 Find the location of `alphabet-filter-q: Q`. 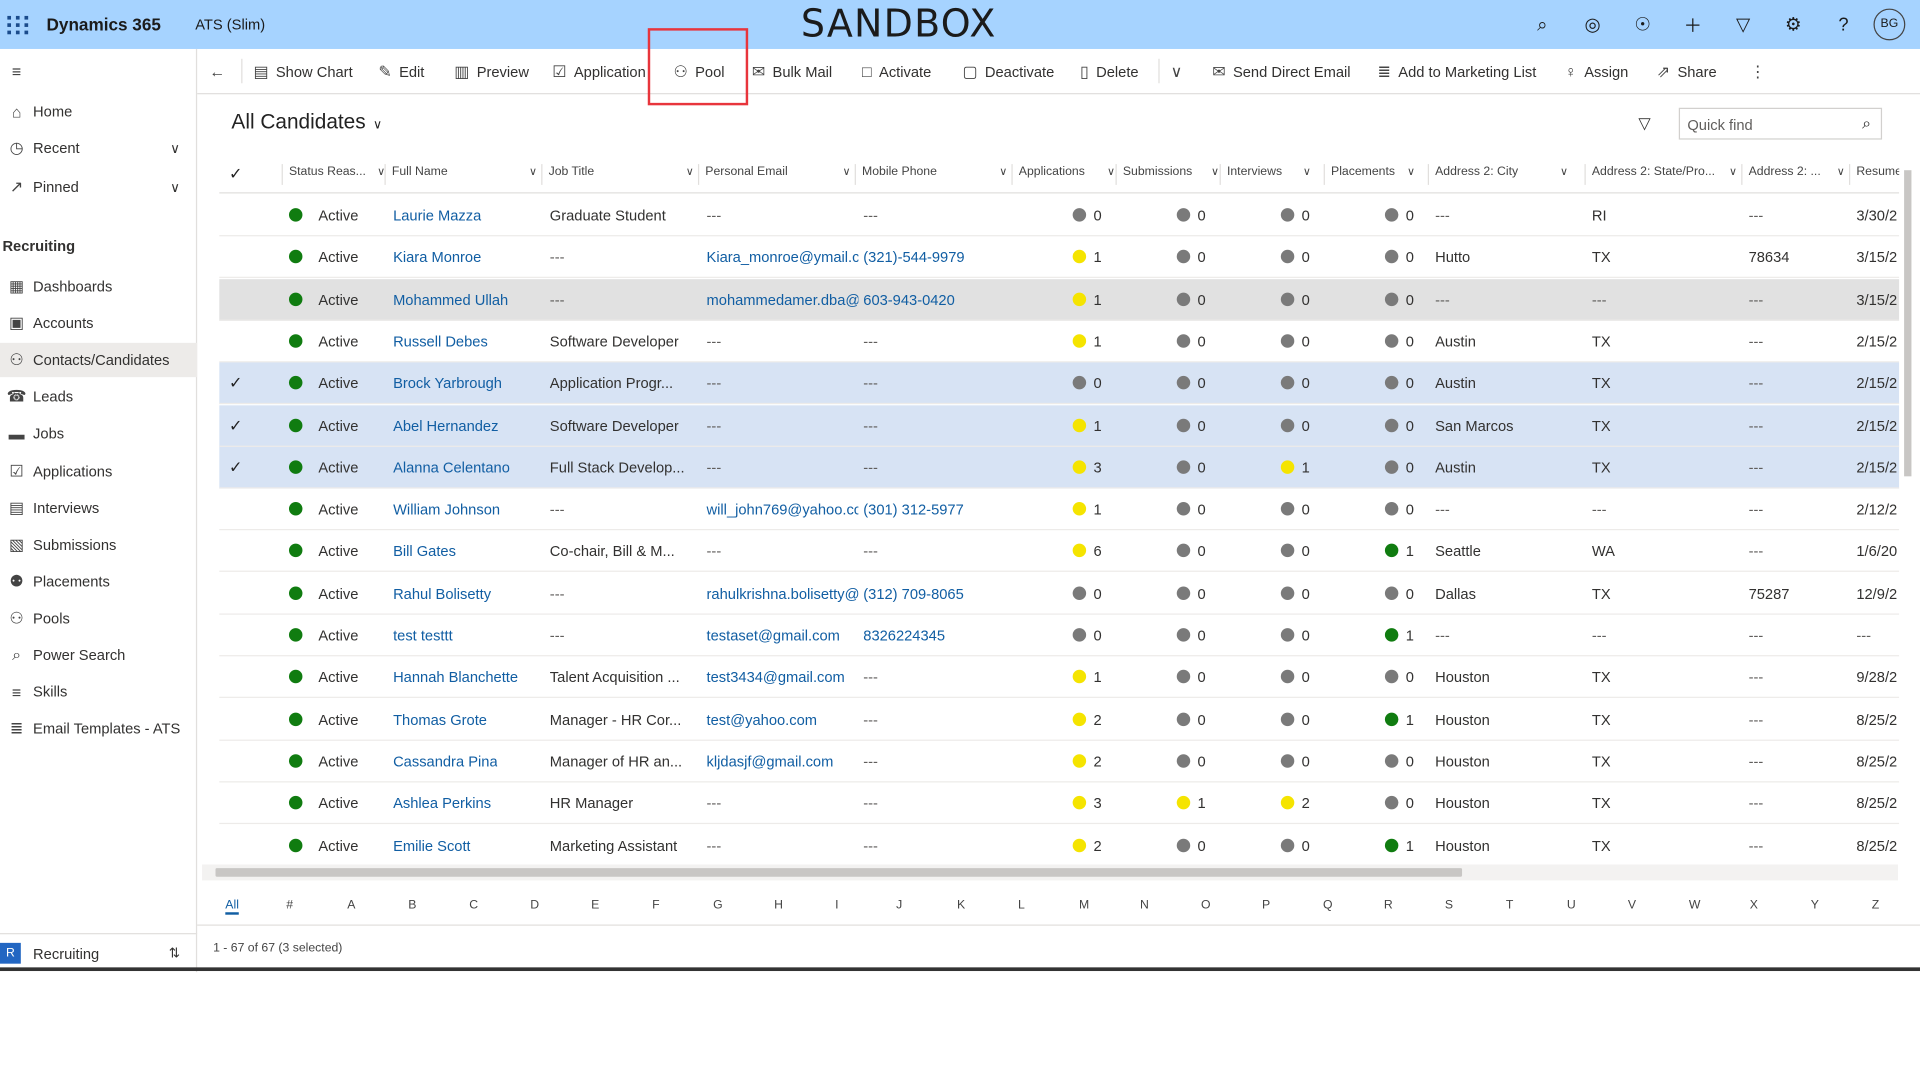

alphabet-filter-q: Q is located at coordinates (1328, 905).